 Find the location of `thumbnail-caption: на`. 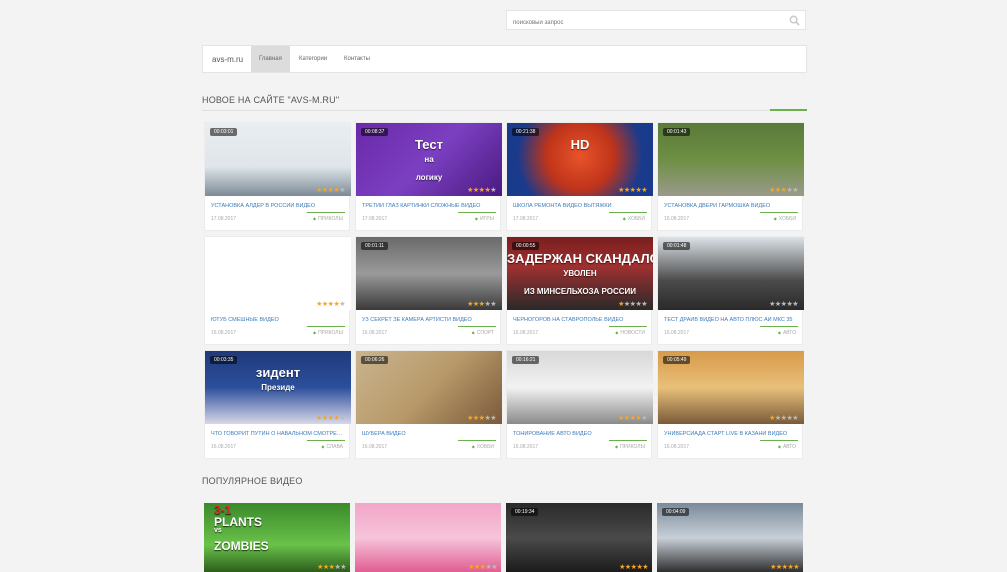

thumbnail-caption: на is located at coordinates (429, 159).